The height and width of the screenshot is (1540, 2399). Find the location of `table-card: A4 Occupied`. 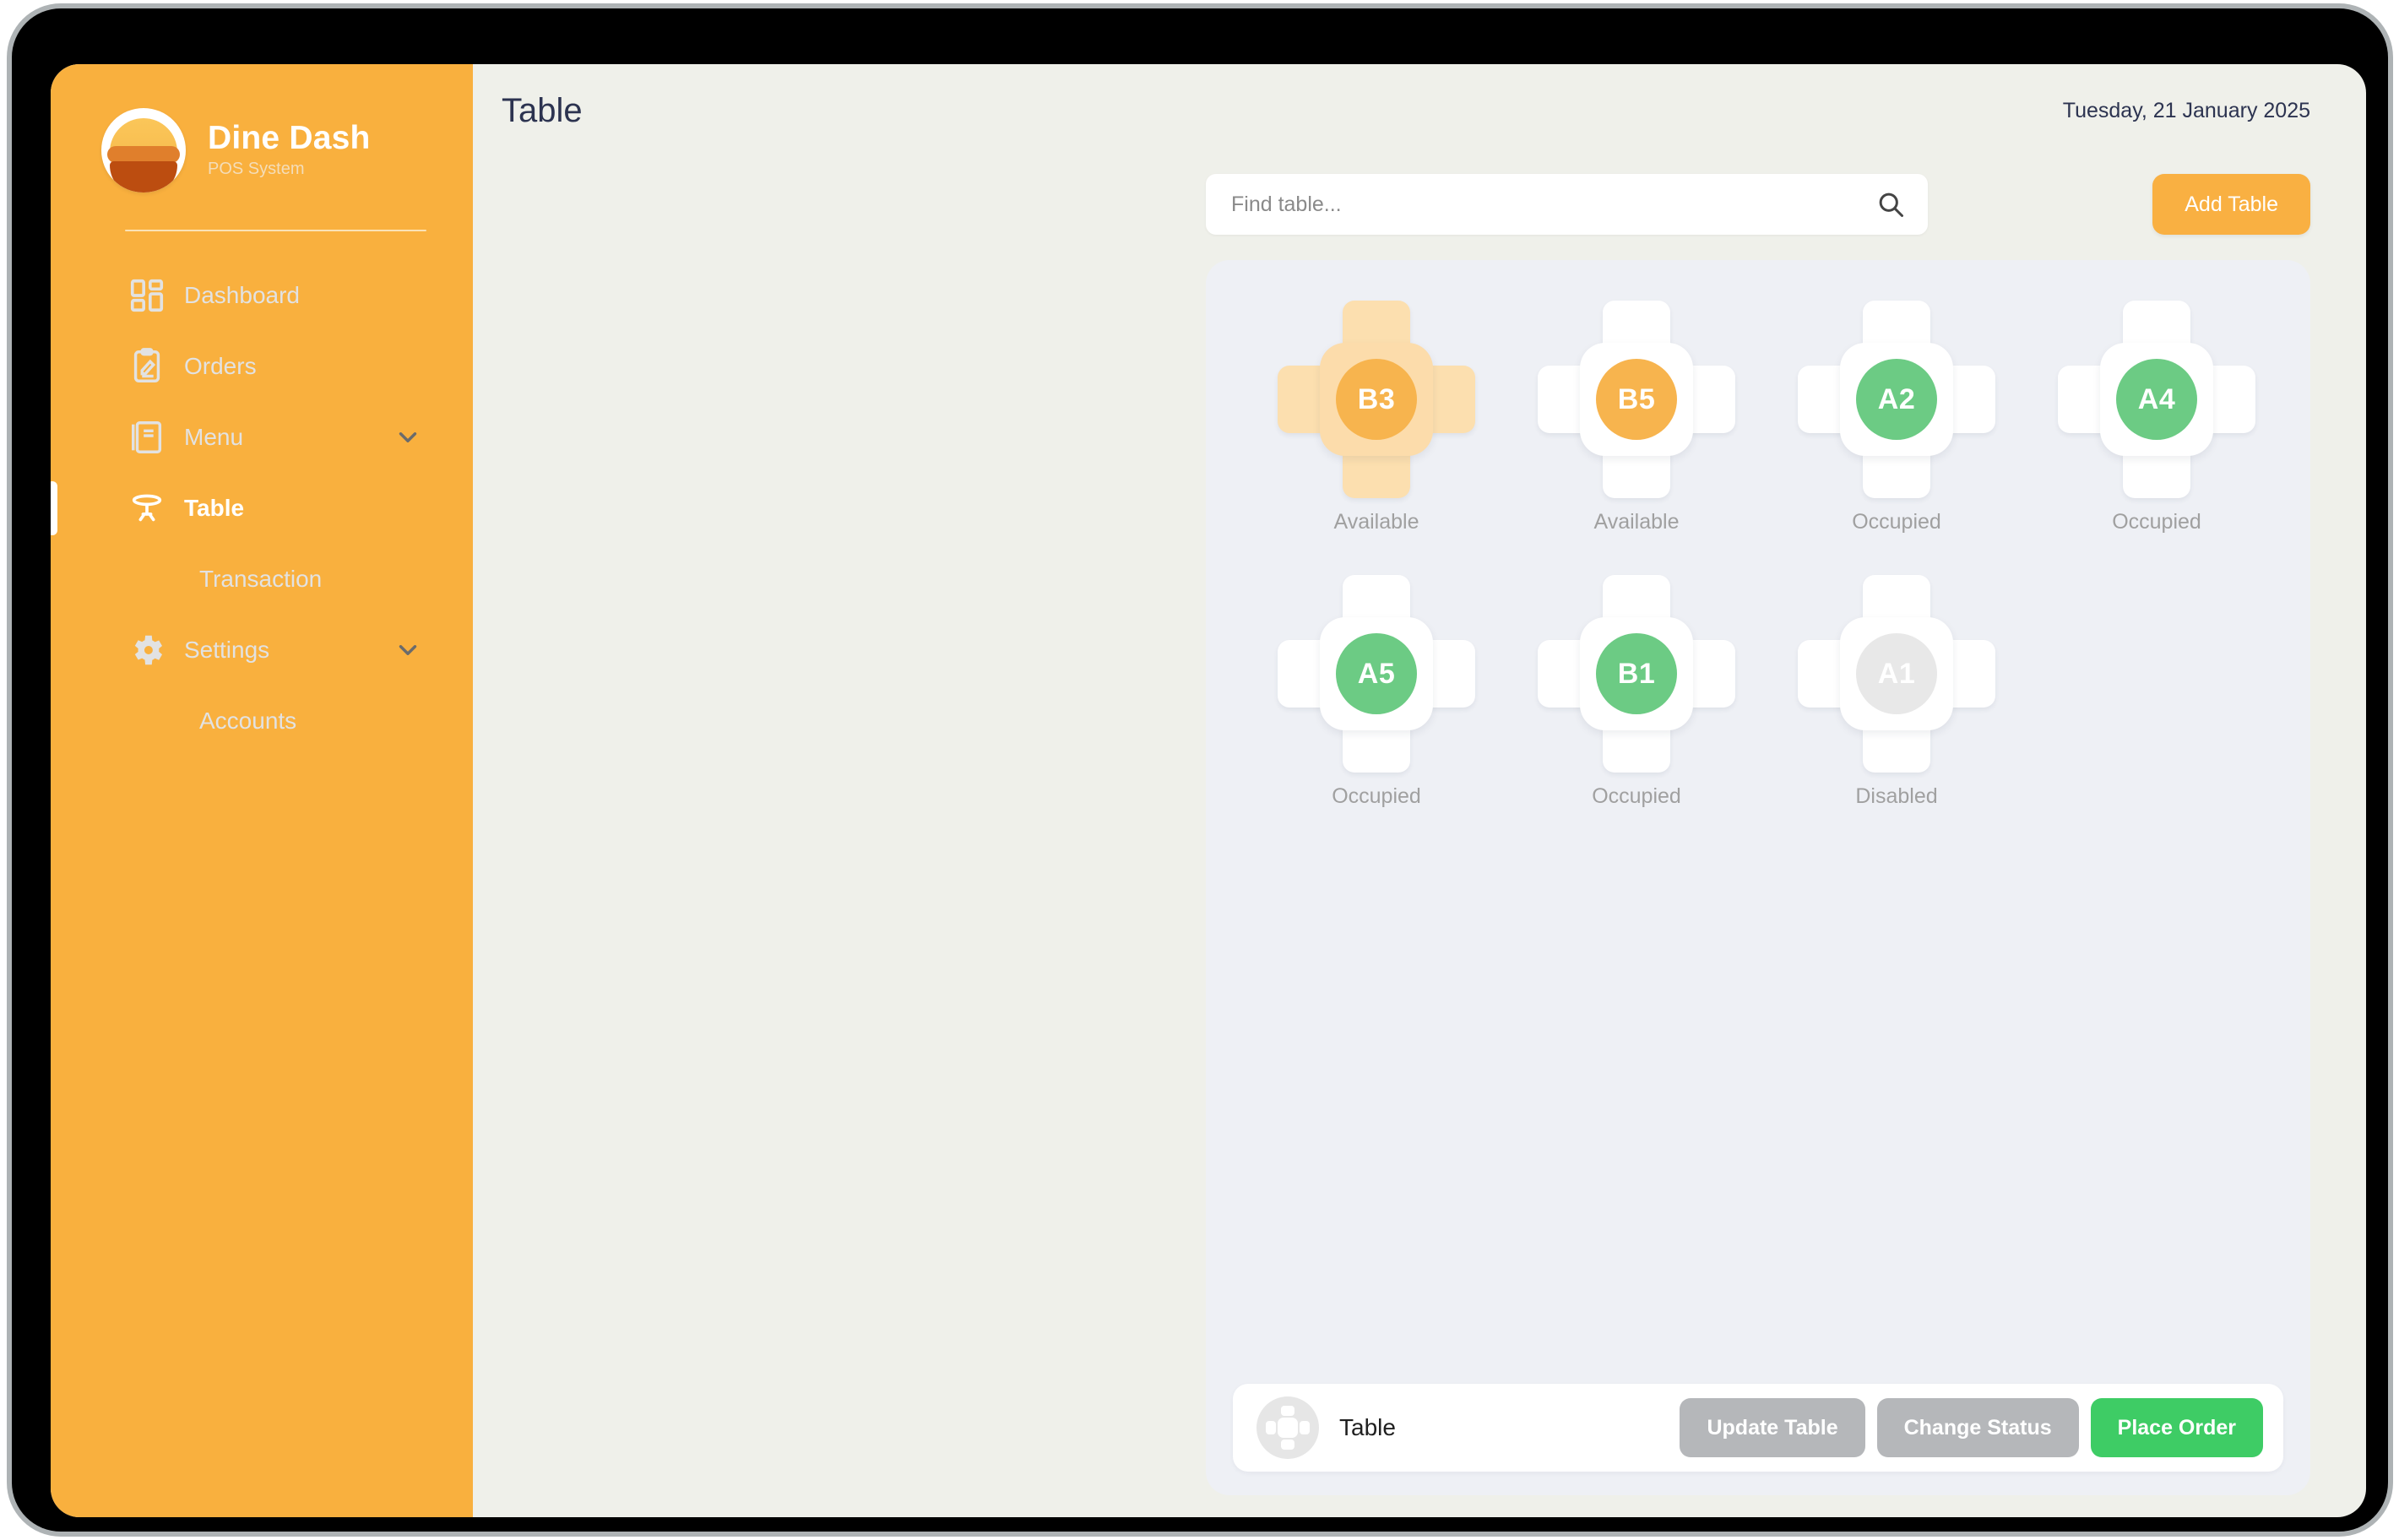

table-card: A4 Occupied is located at coordinates (2157, 417).